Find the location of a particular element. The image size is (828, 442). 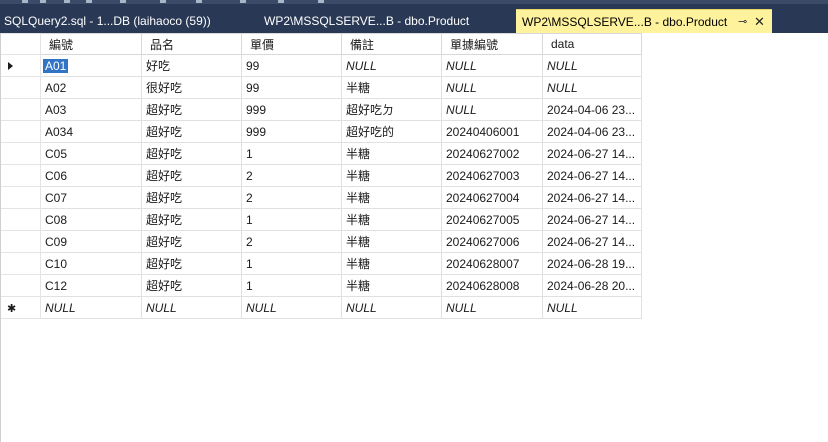

grid-cell: A034 is located at coordinates (91, 131).